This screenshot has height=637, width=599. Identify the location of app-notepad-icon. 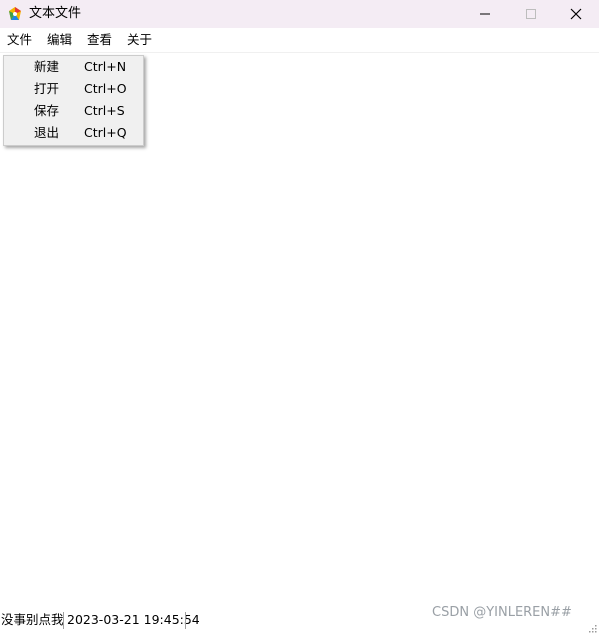
(15, 14).